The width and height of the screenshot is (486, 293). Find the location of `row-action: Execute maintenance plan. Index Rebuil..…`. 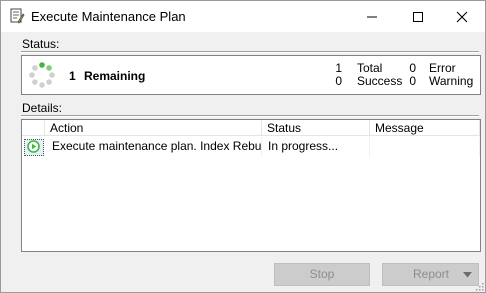

row-action: Execute maintenance plan. Index Rebuil..… is located at coordinates (154, 147).